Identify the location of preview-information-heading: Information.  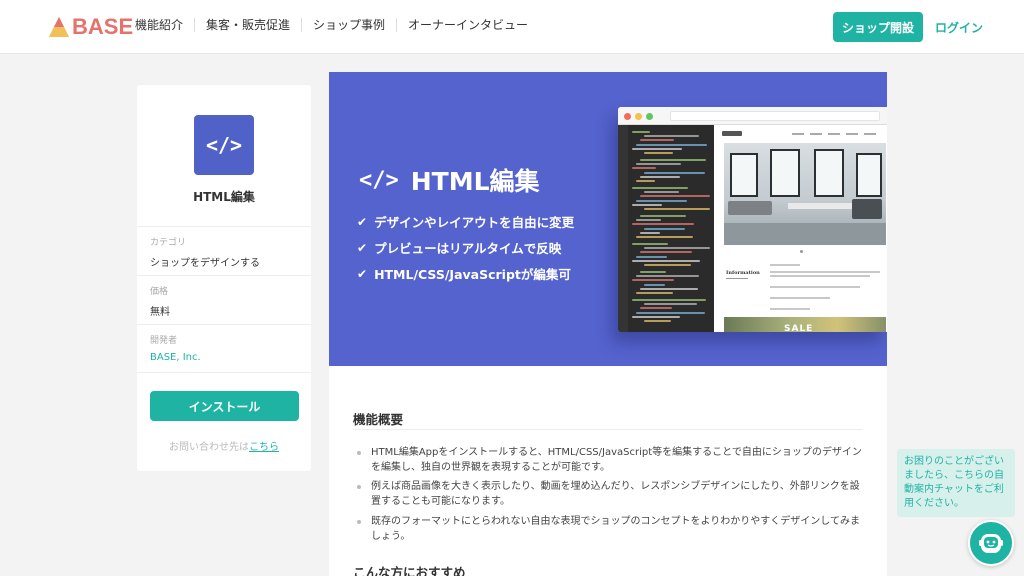
(743, 273).